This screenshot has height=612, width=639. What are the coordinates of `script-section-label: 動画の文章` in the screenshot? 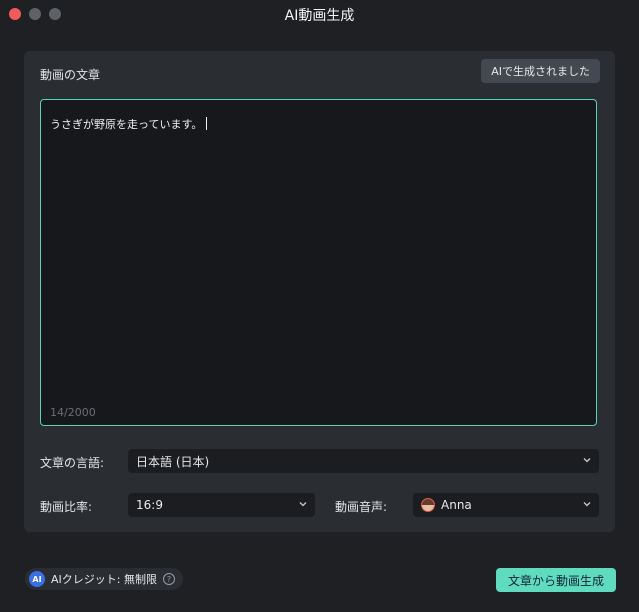 It's located at (70, 75).